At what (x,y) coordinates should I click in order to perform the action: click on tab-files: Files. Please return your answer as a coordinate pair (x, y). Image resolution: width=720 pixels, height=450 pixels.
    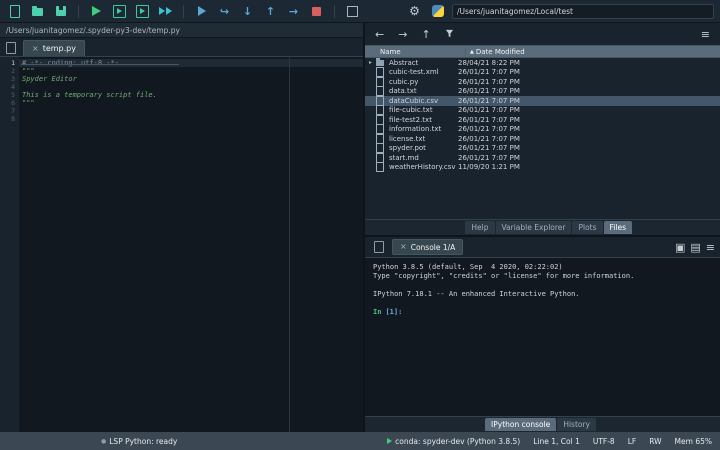
    Looking at the image, I should click on (617, 227).